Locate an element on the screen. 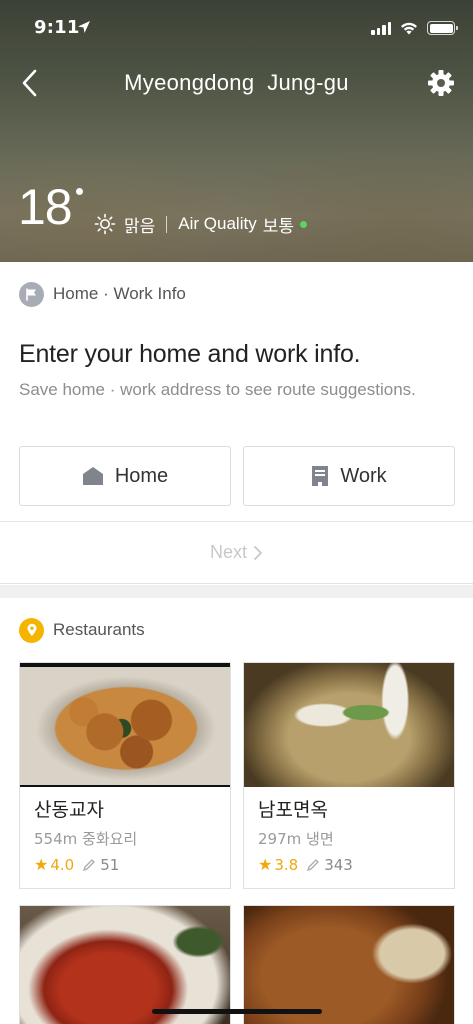 This screenshot has width=473, height=1024. restaurant-score: 3.8 is located at coordinates (286, 864).